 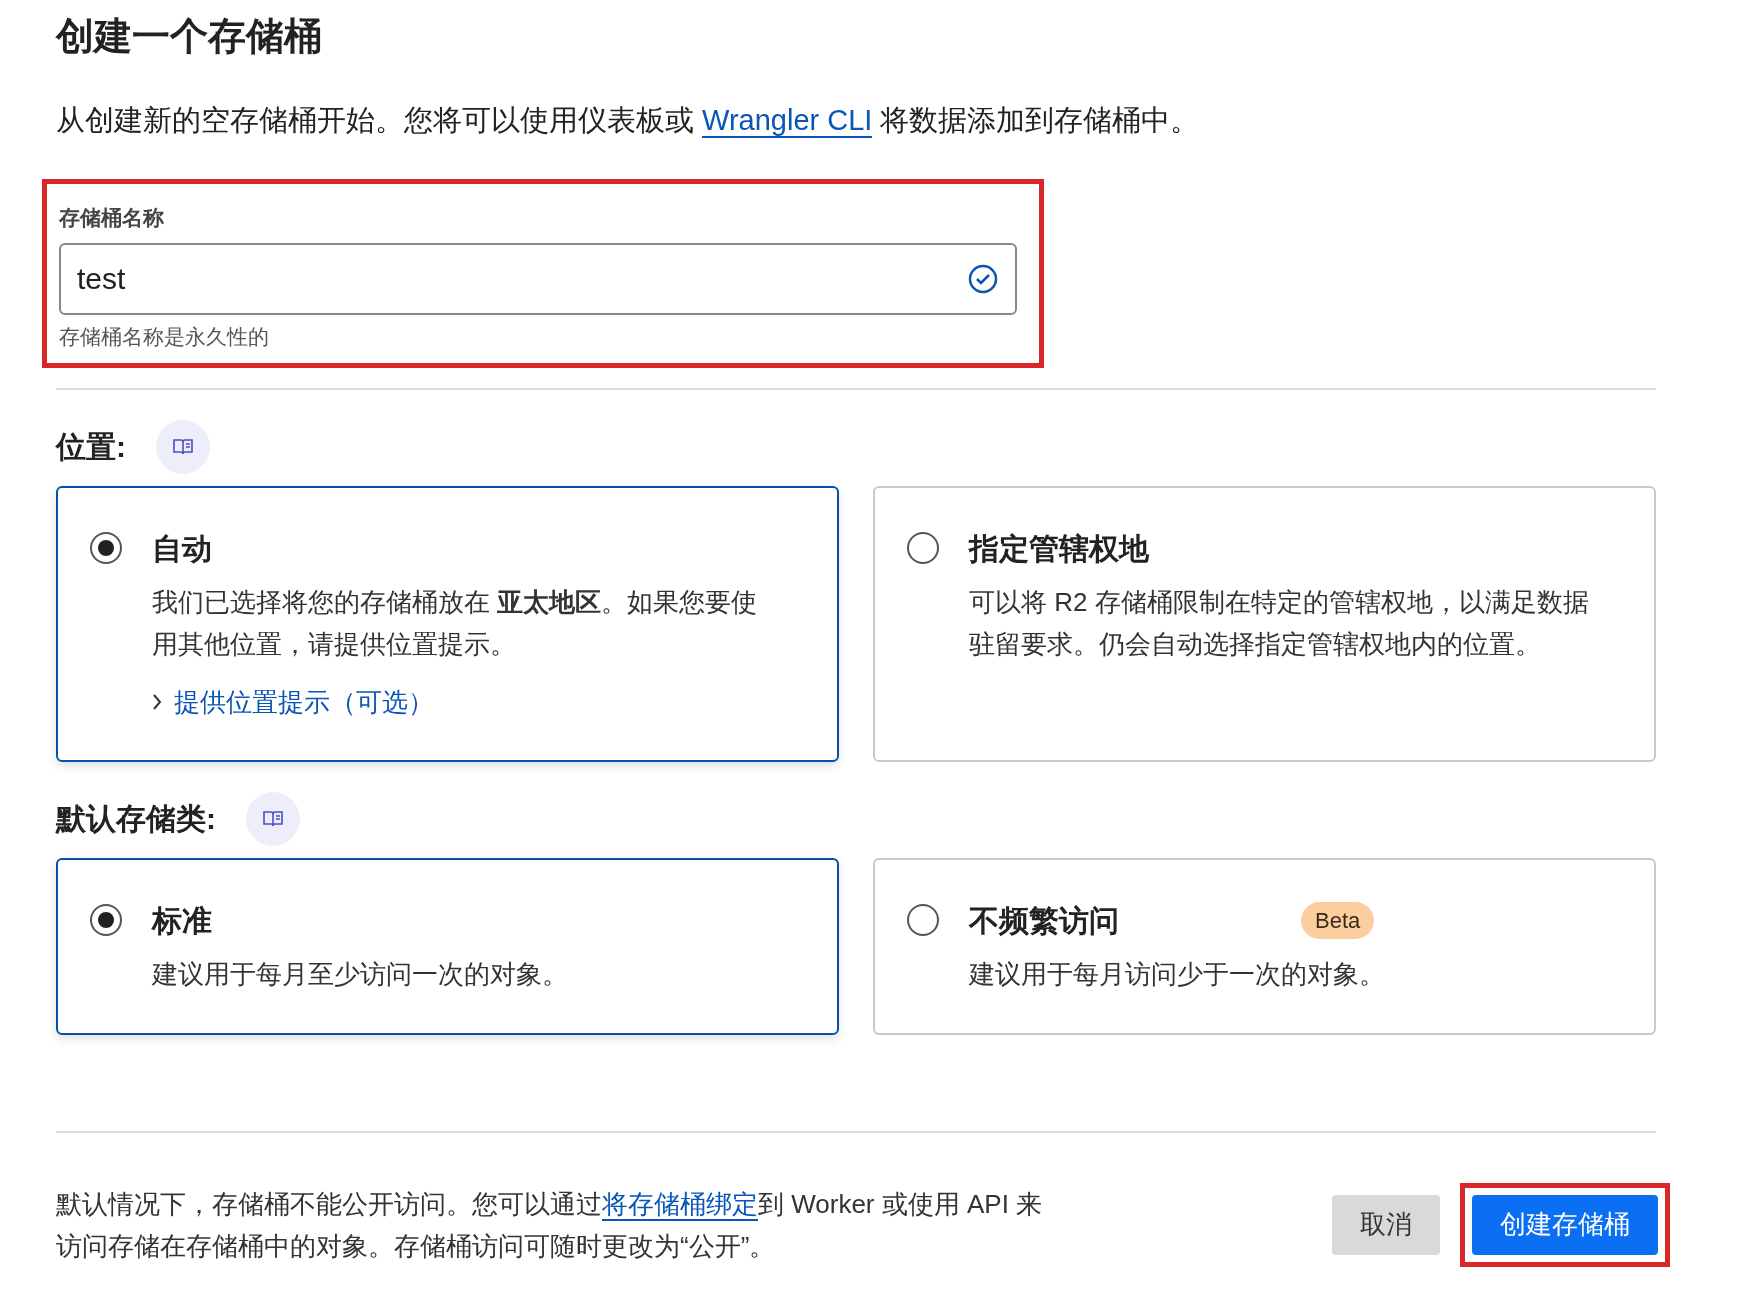 I want to click on bind-bucket-link: 将存储桶绑定, so click(x=680, y=1204).